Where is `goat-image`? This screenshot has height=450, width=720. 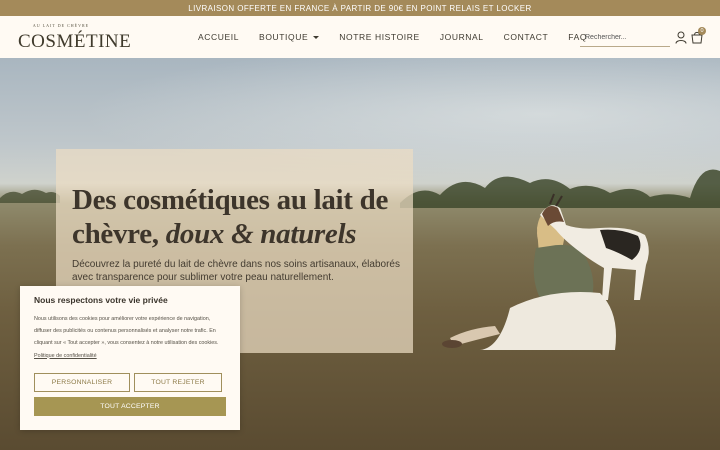
goat-image is located at coordinates (594, 246).